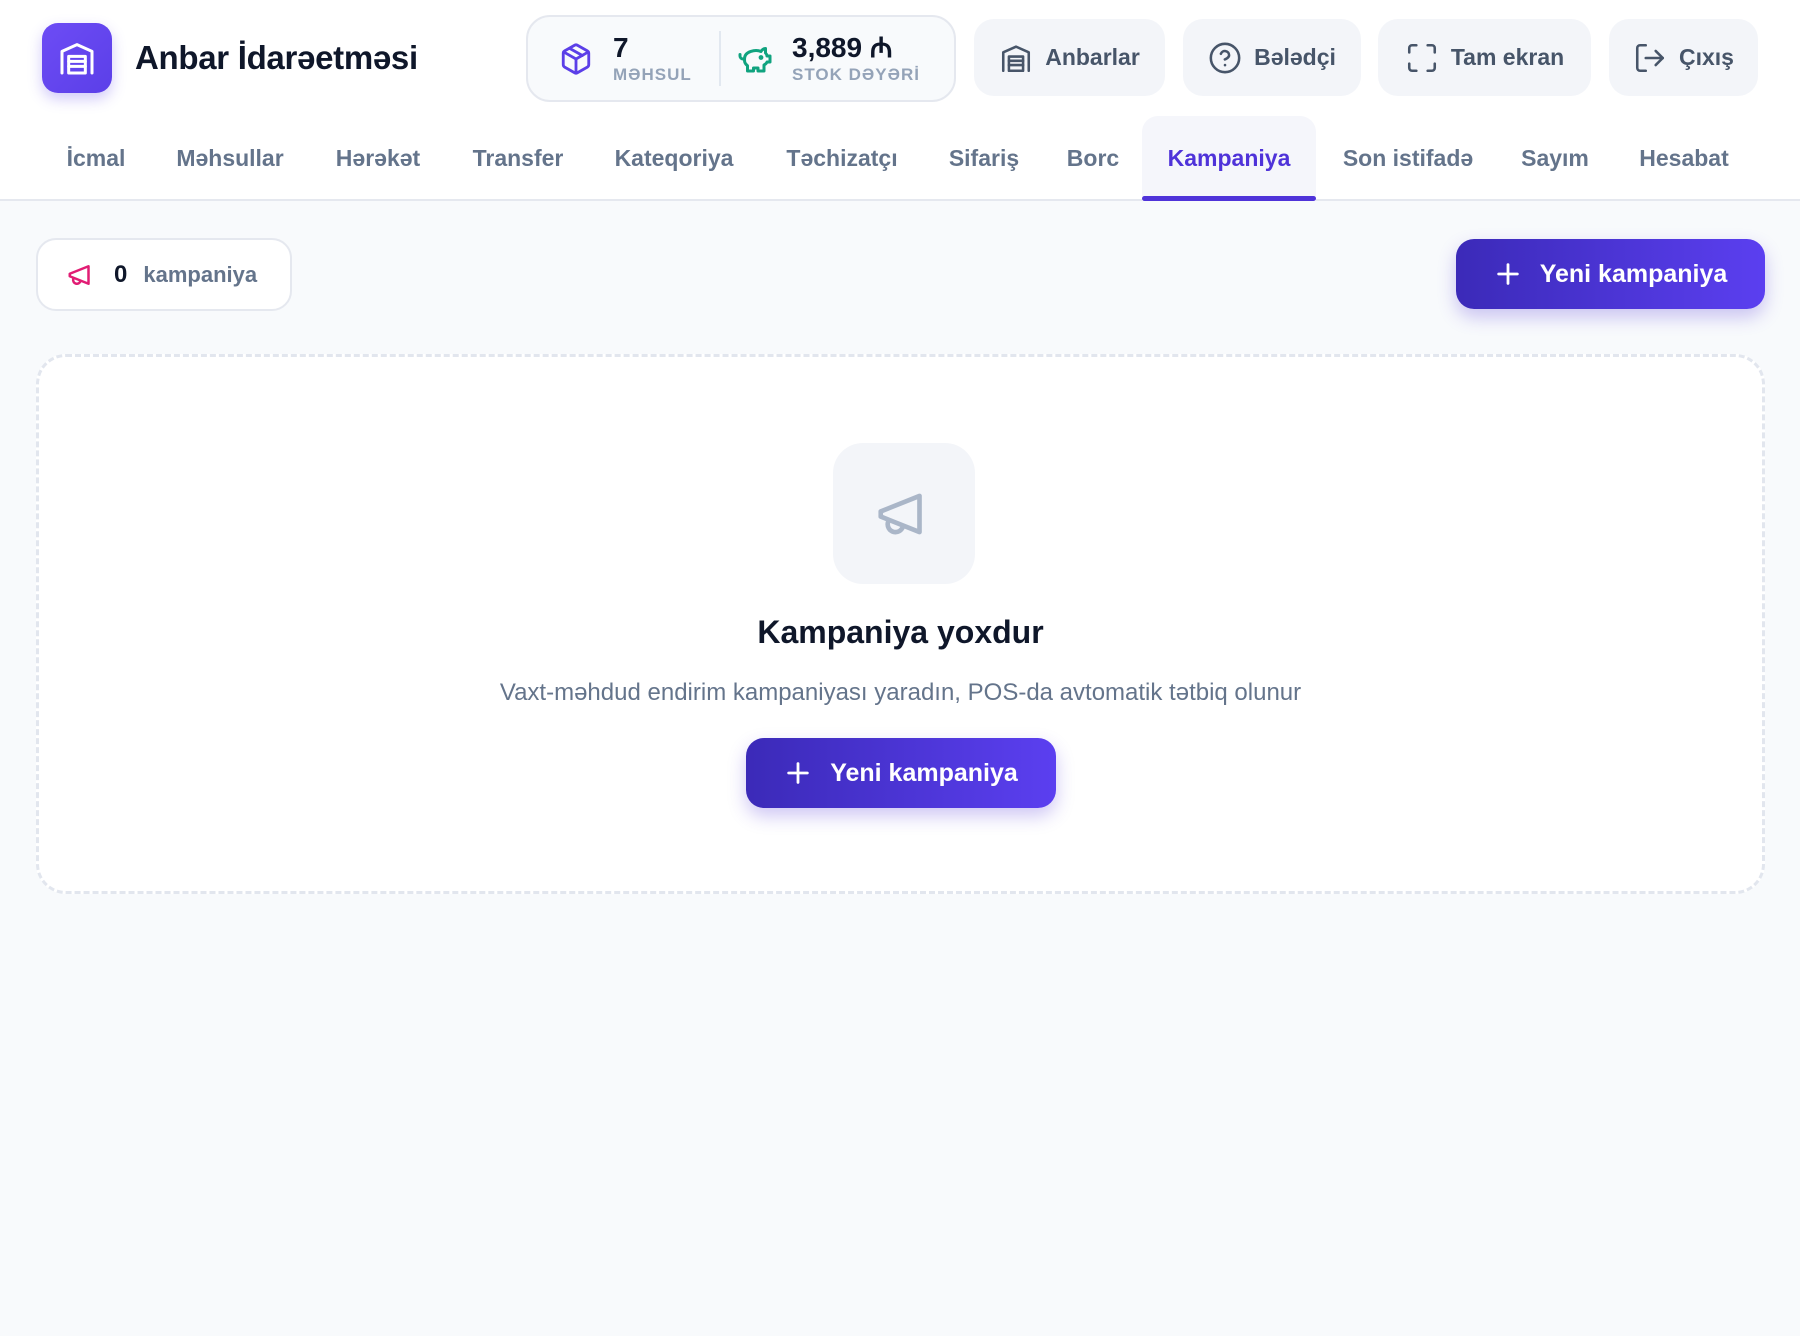 The width and height of the screenshot is (1800, 1336). I want to click on fullscreen-button: Tam ekran, so click(1484, 57).